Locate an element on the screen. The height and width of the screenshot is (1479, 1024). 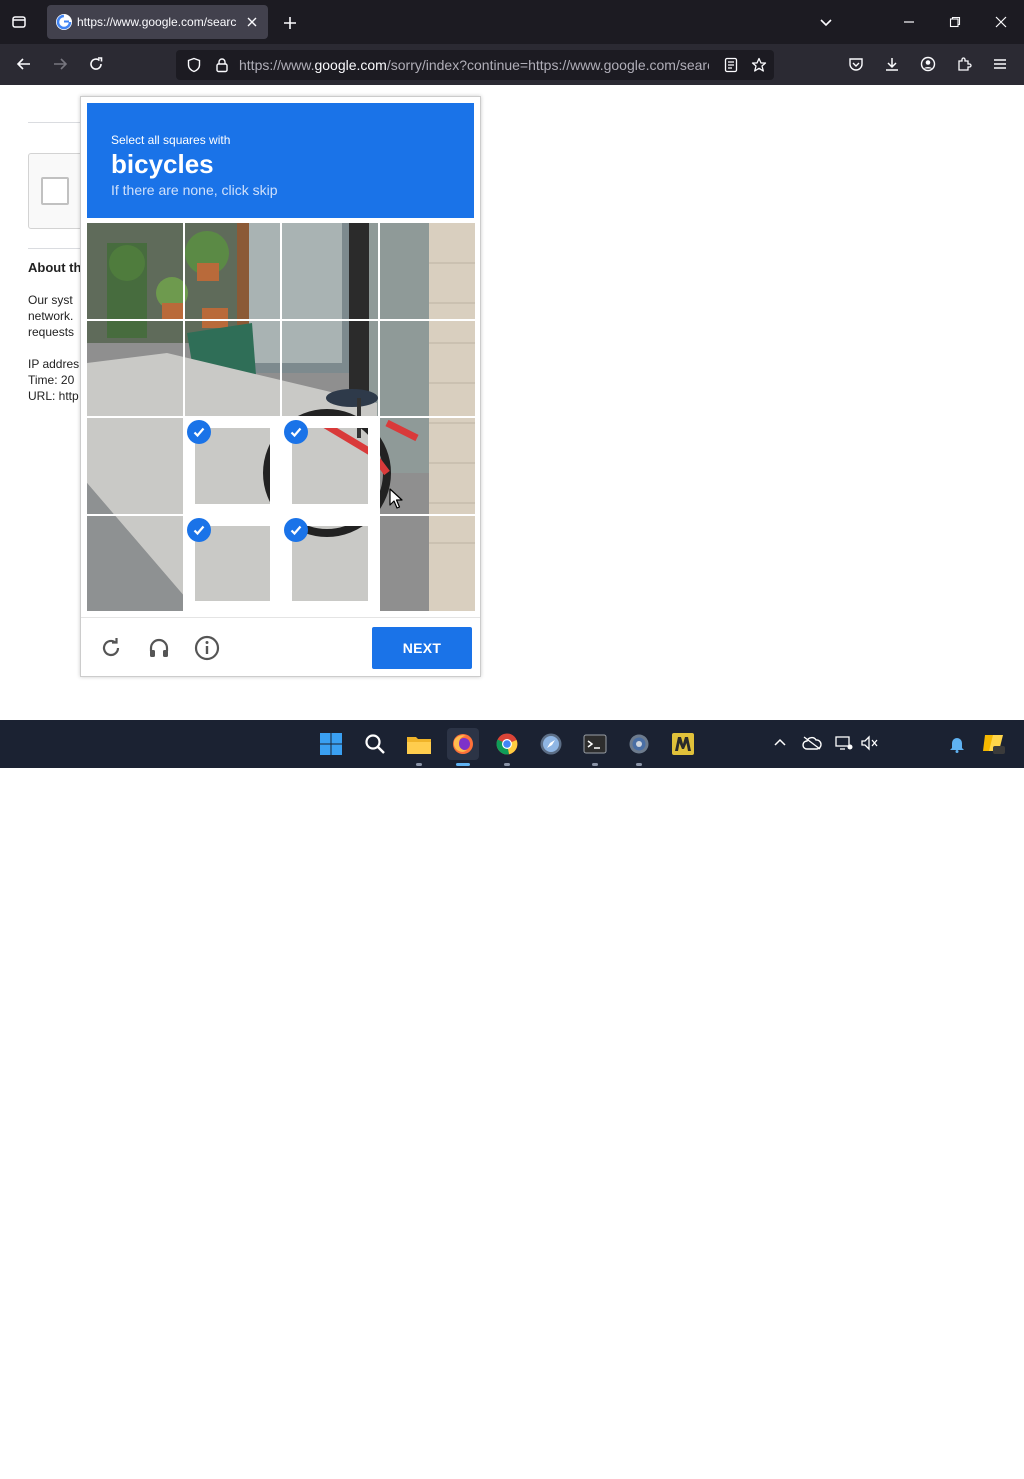
copilot-pre-icon is located at coordinates (993, 743).